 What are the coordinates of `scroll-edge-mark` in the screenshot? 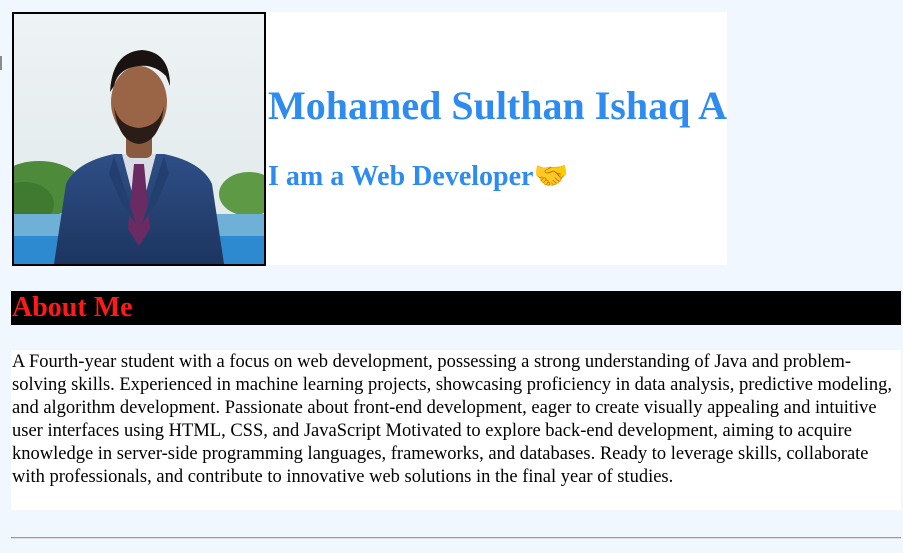 It's located at (1, 63).